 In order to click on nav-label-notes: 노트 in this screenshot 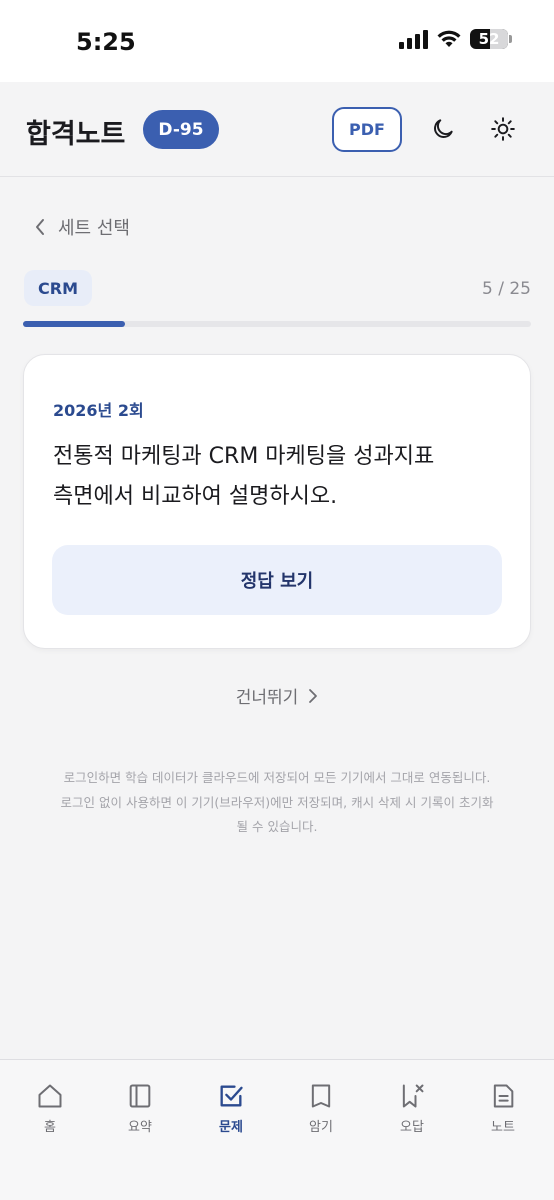, I will do `click(503, 1127)`.